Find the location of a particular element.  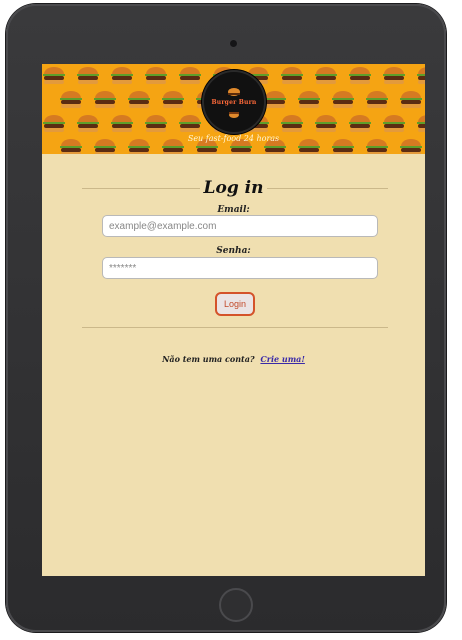

header-banner: Burger Burn Seu fast-food 24 horas is located at coordinates (233, 109).